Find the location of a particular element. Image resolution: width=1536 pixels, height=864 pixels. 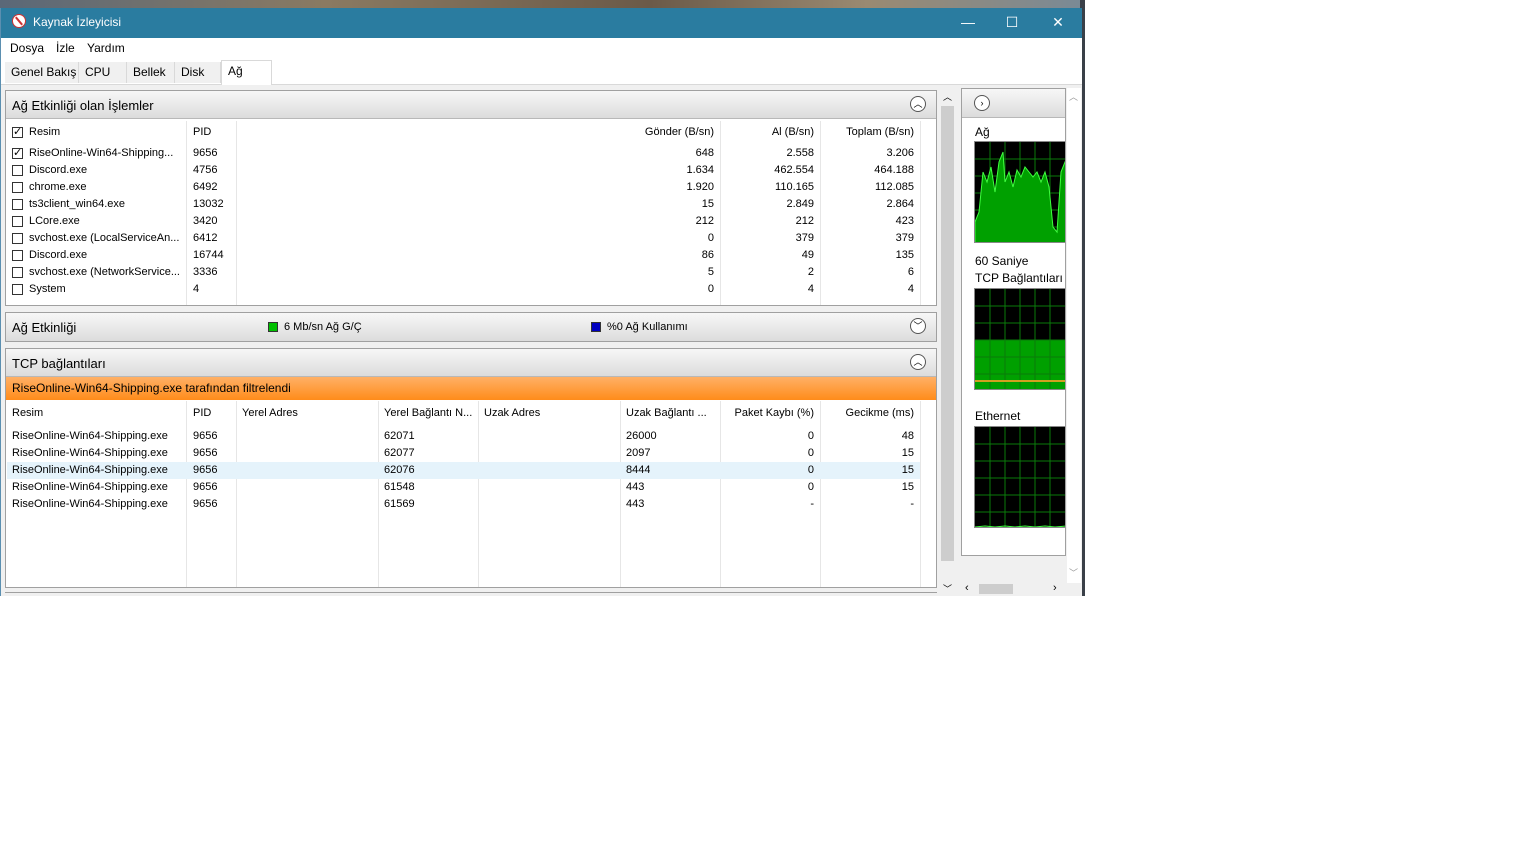

graph-label-ethernet: Ethernet is located at coordinates (998, 416).